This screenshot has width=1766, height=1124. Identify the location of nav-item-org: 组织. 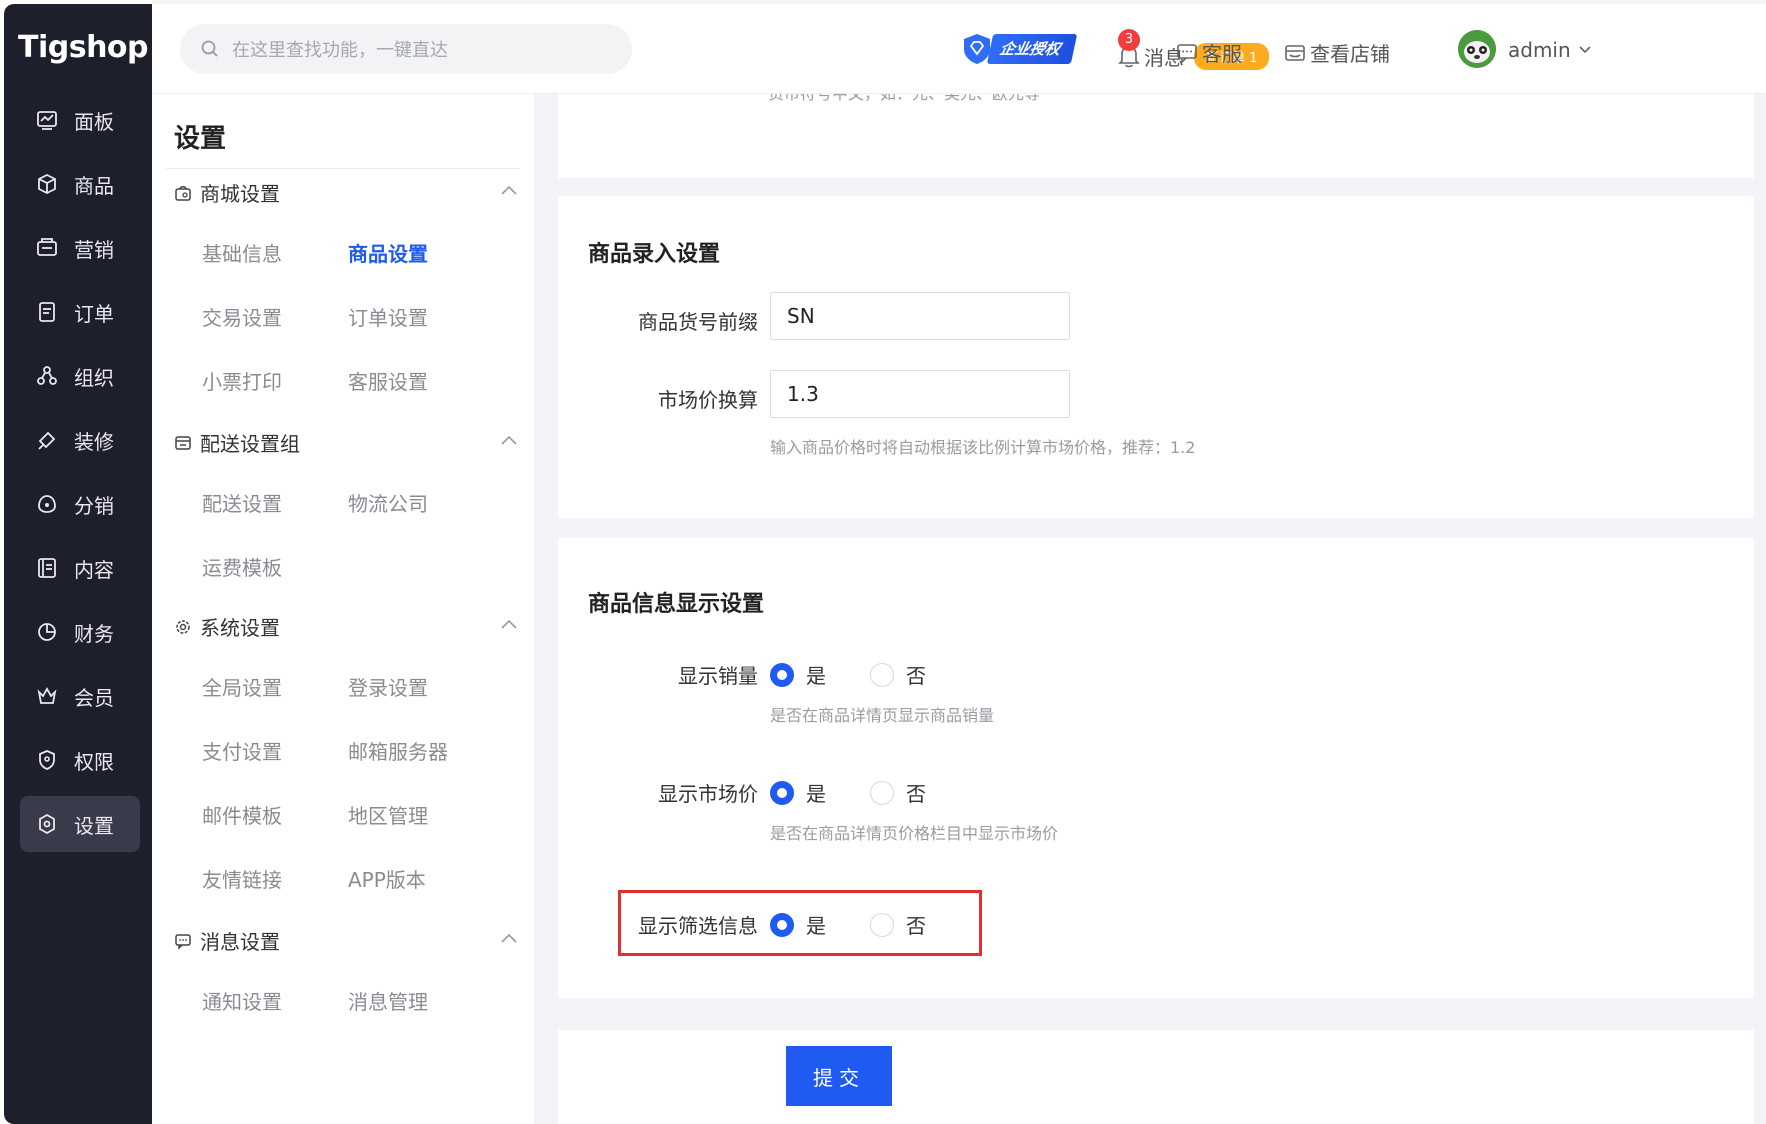
(80, 376).